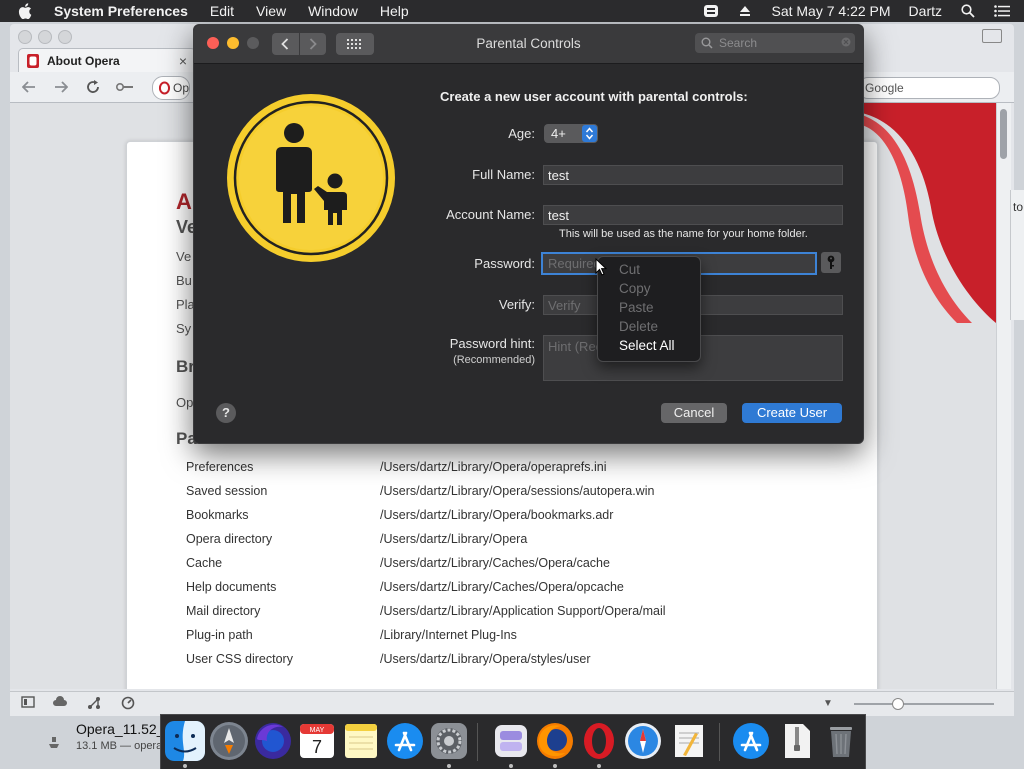 The height and width of the screenshot is (769, 1024). Describe the element at coordinates (494, 360) in the screenshot. I see `password-hint-sublabel: (Recommended)` at that location.